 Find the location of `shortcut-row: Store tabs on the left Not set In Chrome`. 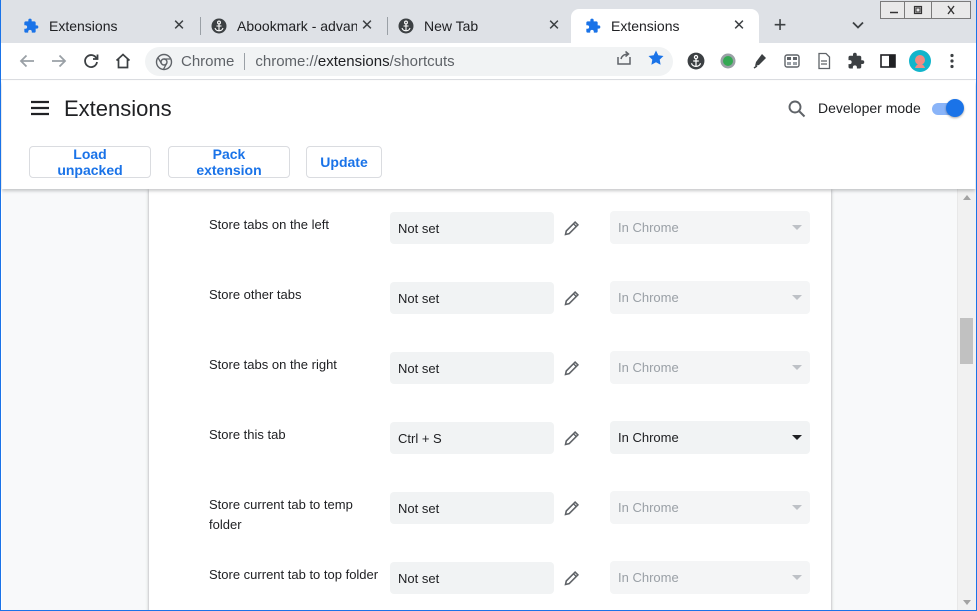

shortcut-row: Store tabs on the left Not set In Chrome is located at coordinates (490, 244).